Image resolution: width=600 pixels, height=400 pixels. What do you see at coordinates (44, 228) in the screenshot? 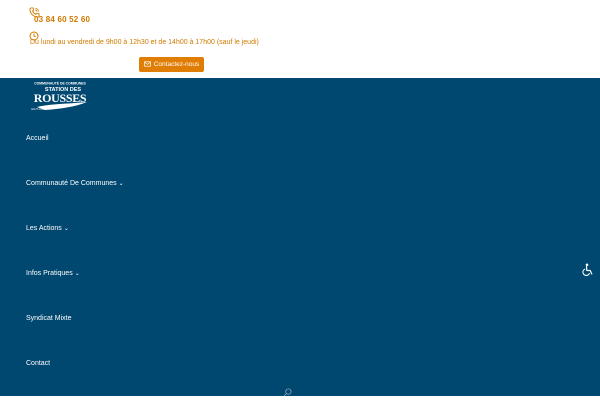
I see `nav-item-label: Les Actions` at bounding box center [44, 228].